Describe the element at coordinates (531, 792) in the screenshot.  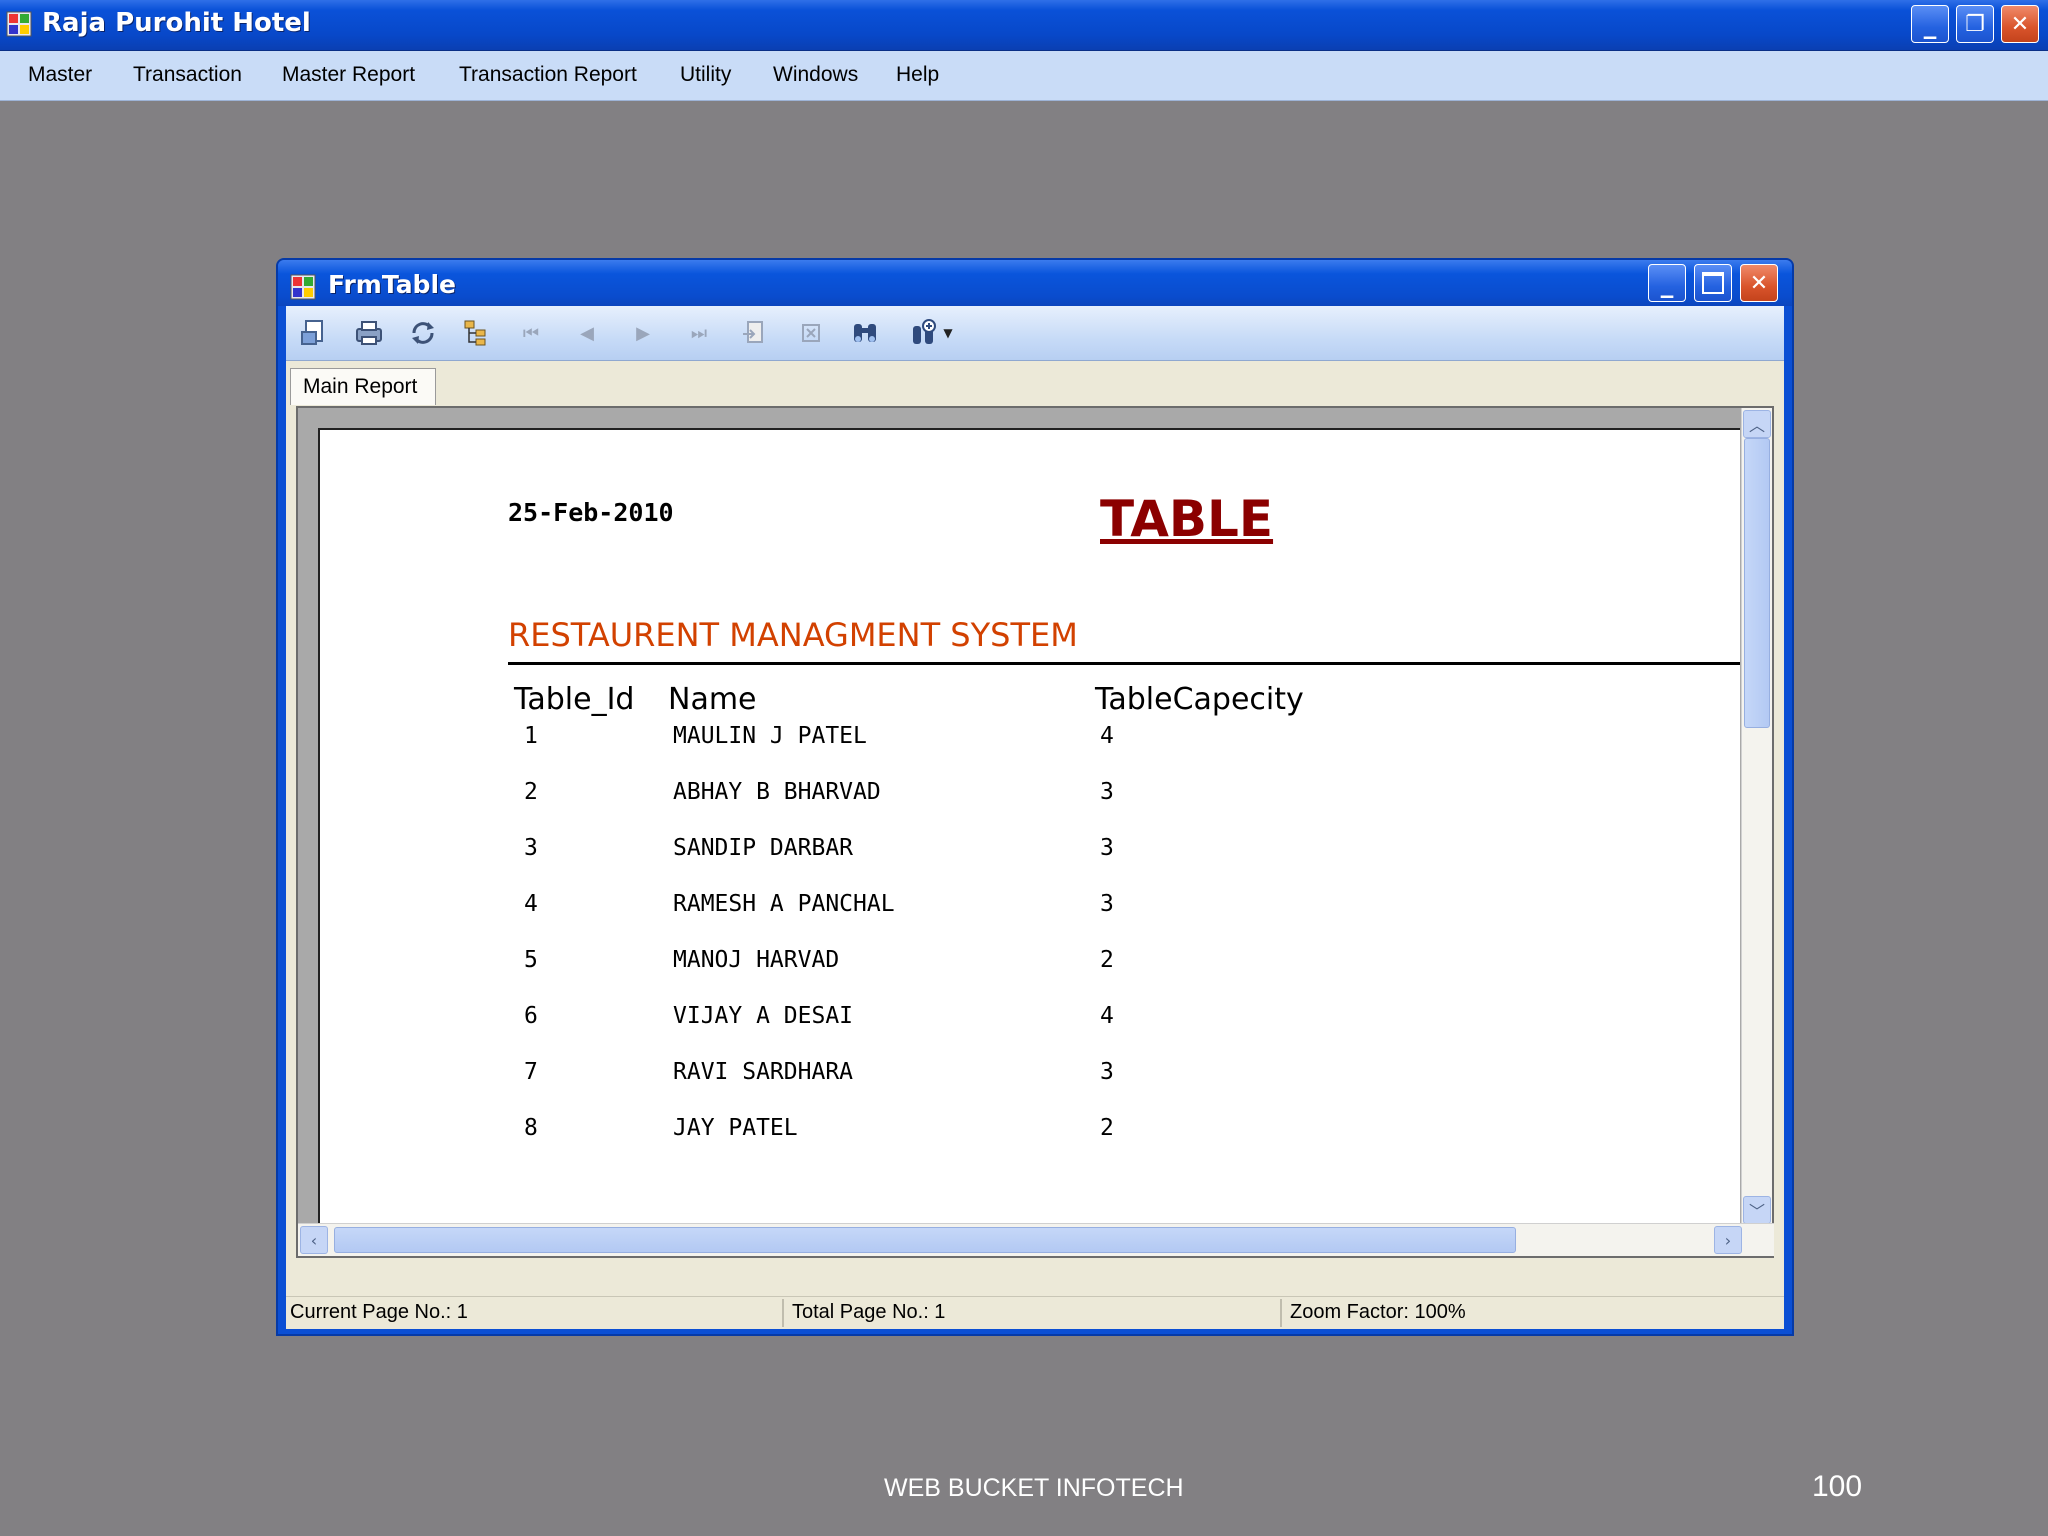
I see `table-id-cell: 2` at that location.